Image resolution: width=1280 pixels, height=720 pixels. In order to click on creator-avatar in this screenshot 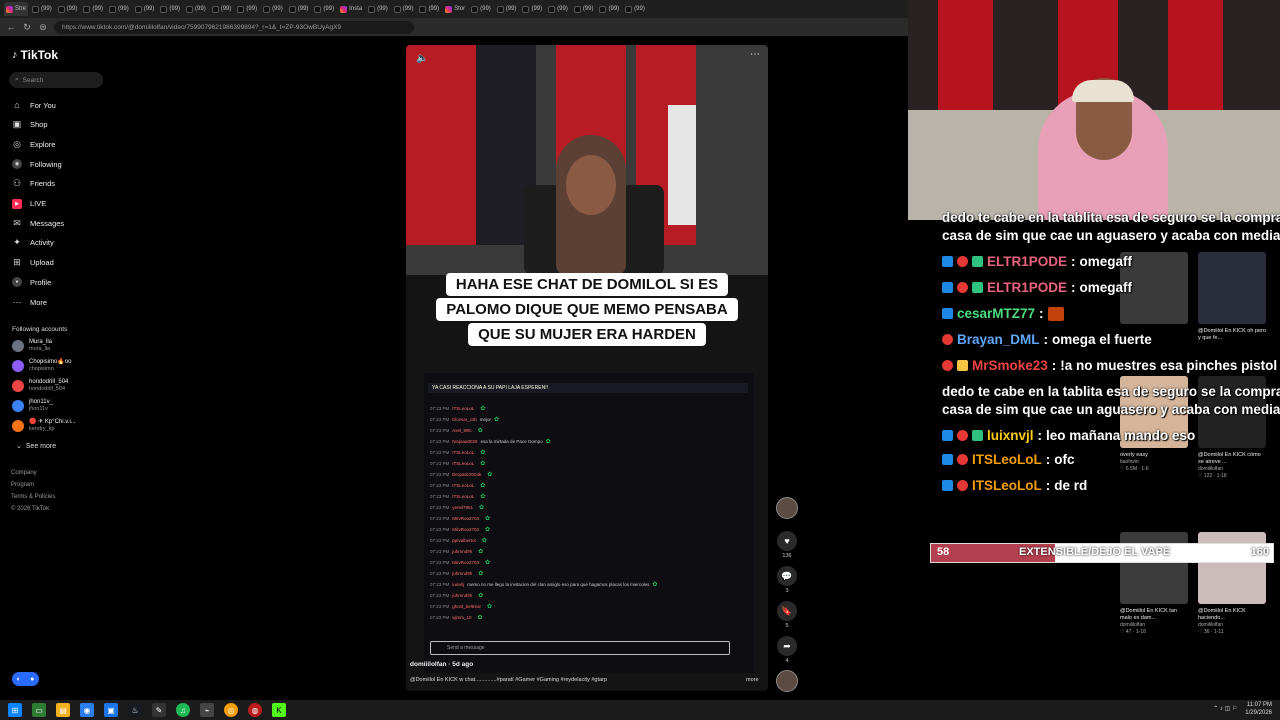, I will do `click(787, 508)`.